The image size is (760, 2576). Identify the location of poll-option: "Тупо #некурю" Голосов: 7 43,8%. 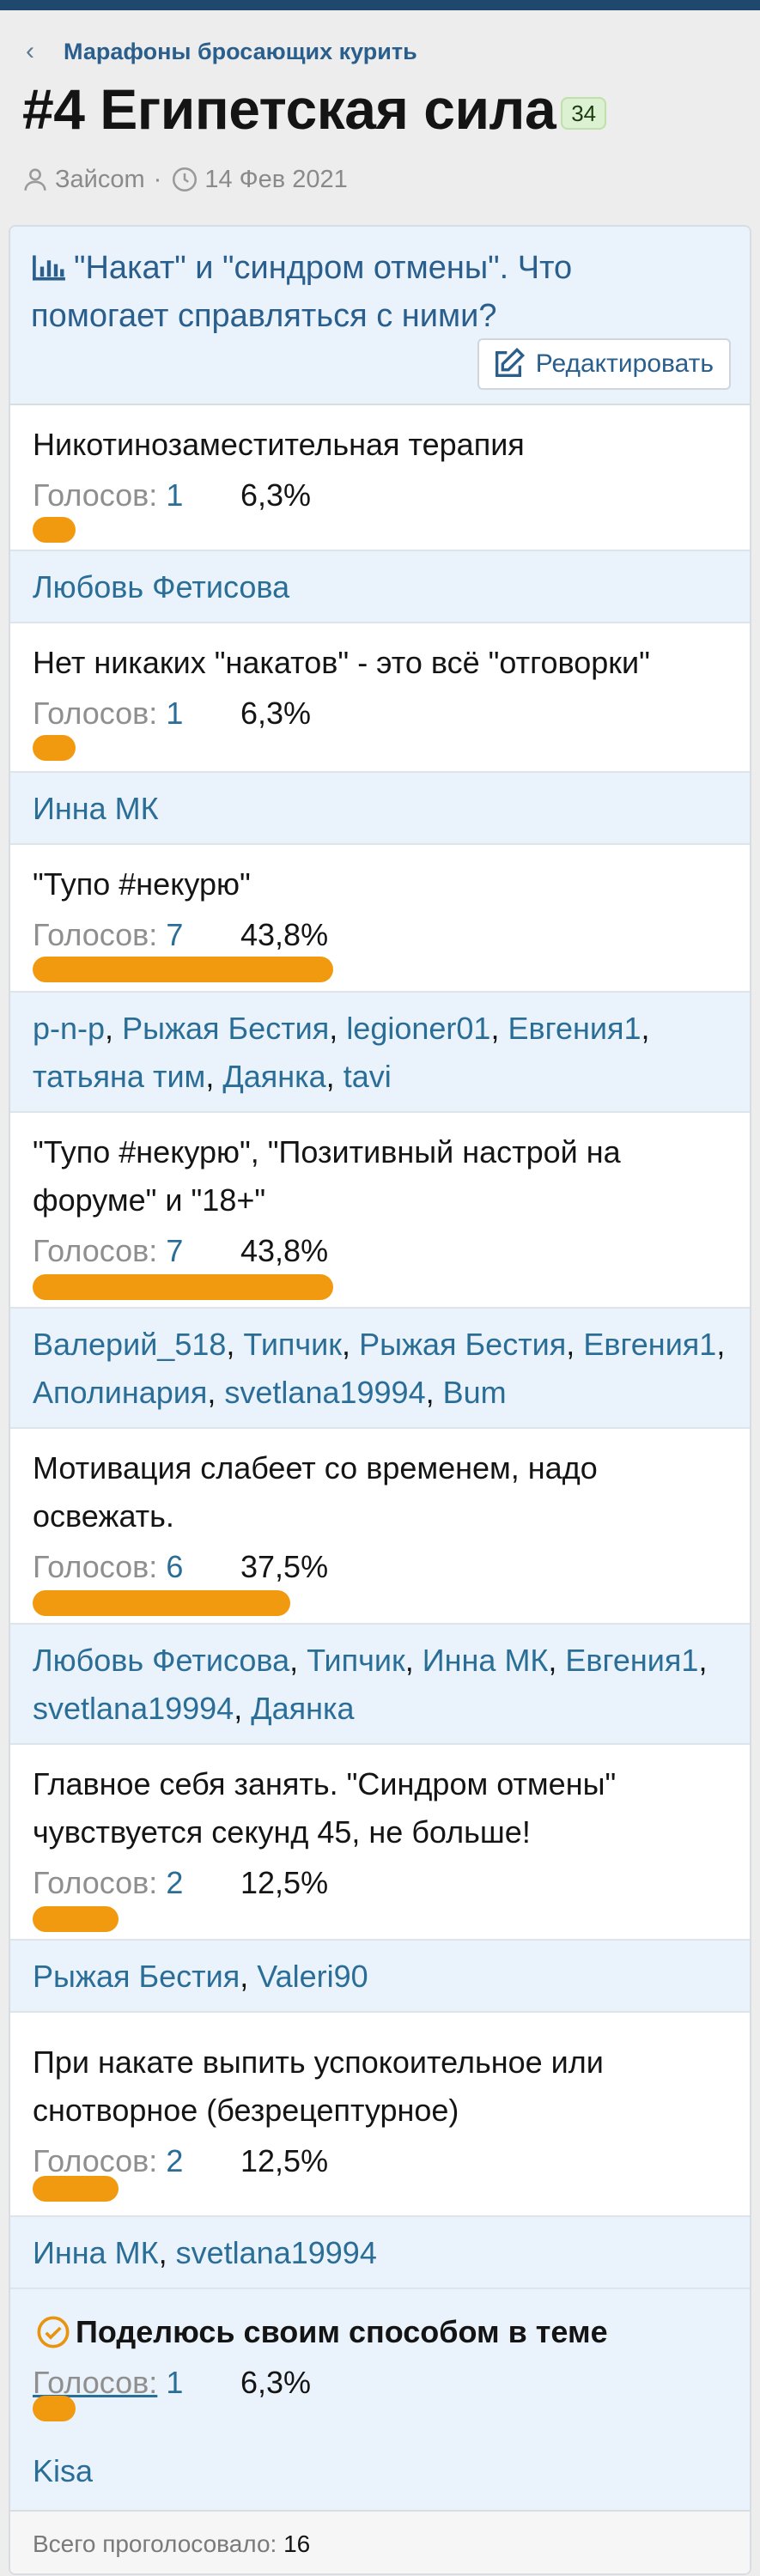
(380, 899).